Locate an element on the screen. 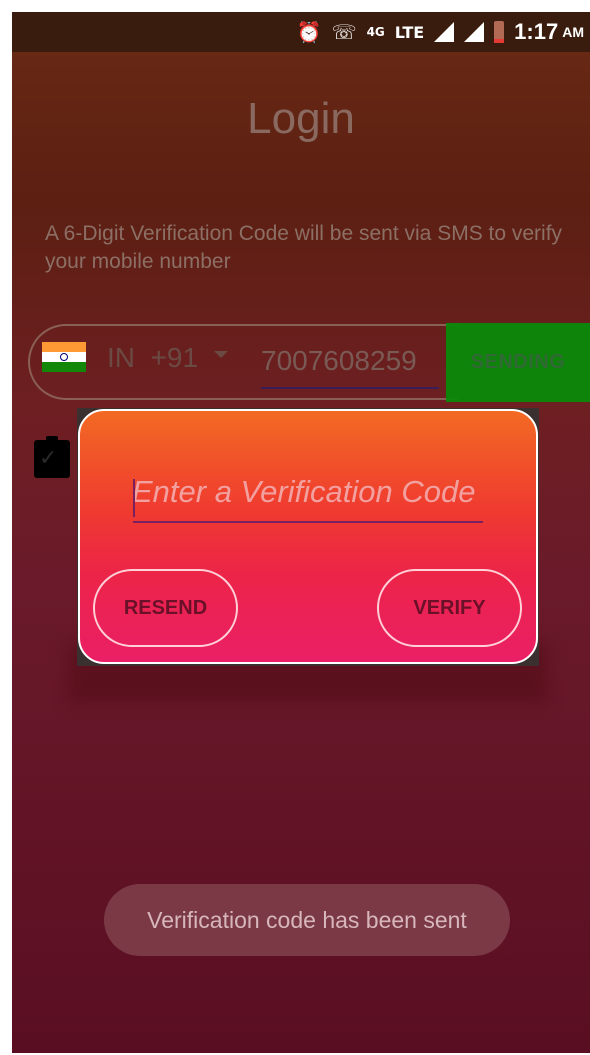 The height and width of the screenshot is (1055, 590). toast-message: Verification code has been sent is located at coordinates (307, 920).